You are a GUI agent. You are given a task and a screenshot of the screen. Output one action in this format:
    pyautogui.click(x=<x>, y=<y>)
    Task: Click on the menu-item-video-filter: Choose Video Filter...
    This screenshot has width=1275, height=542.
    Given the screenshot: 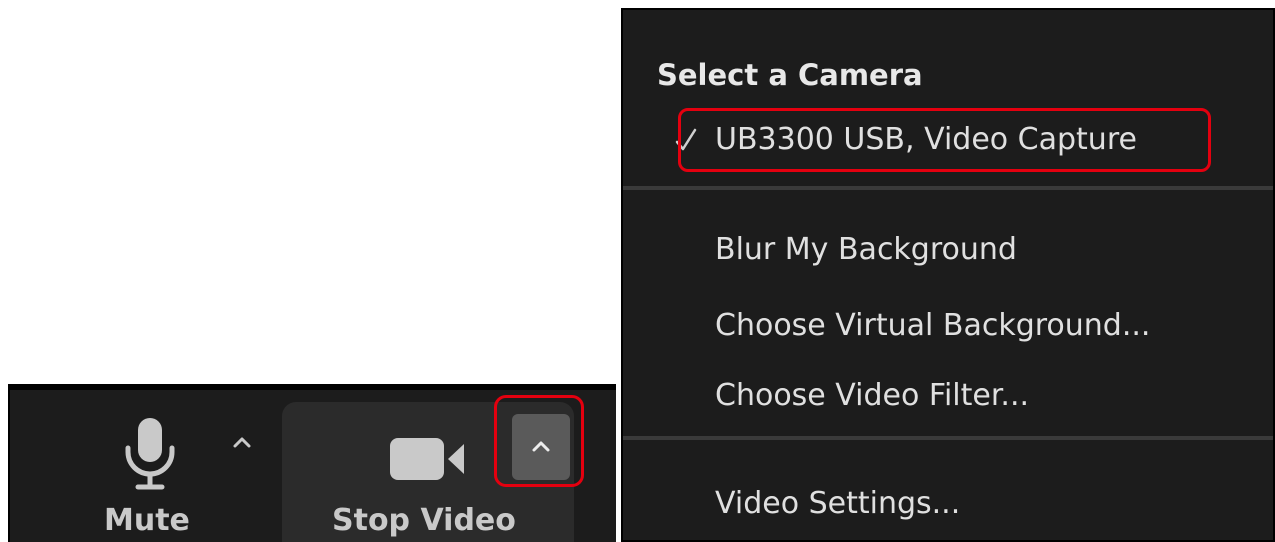 What is the action you would take?
    pyautogui.click(x=872, y=395)
    